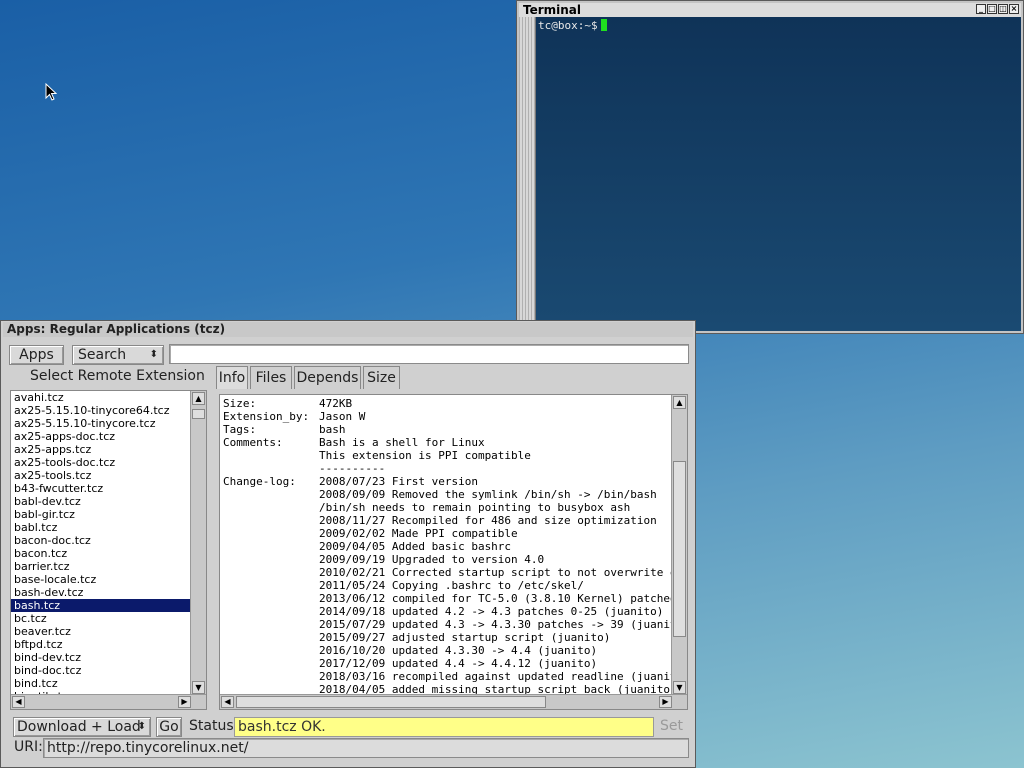  What do you see at coordinates (271, 377) in the screenshot?
I see `tab-files: Files` at bounding box center [271, 377].